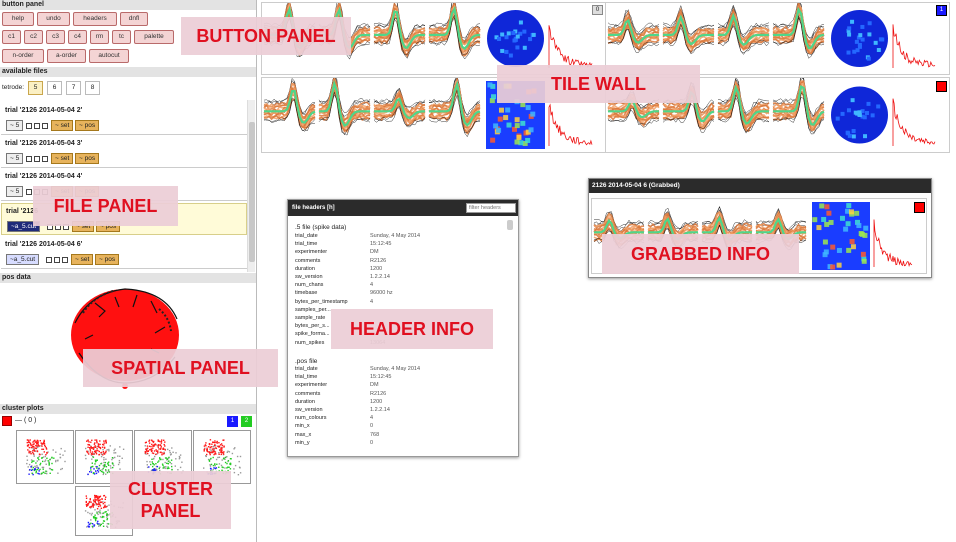 The image size is (956, 542). What do you see at coordinates (859, 38) in the screenshot?
I see `ratemap` at bounding box center [859, 38].